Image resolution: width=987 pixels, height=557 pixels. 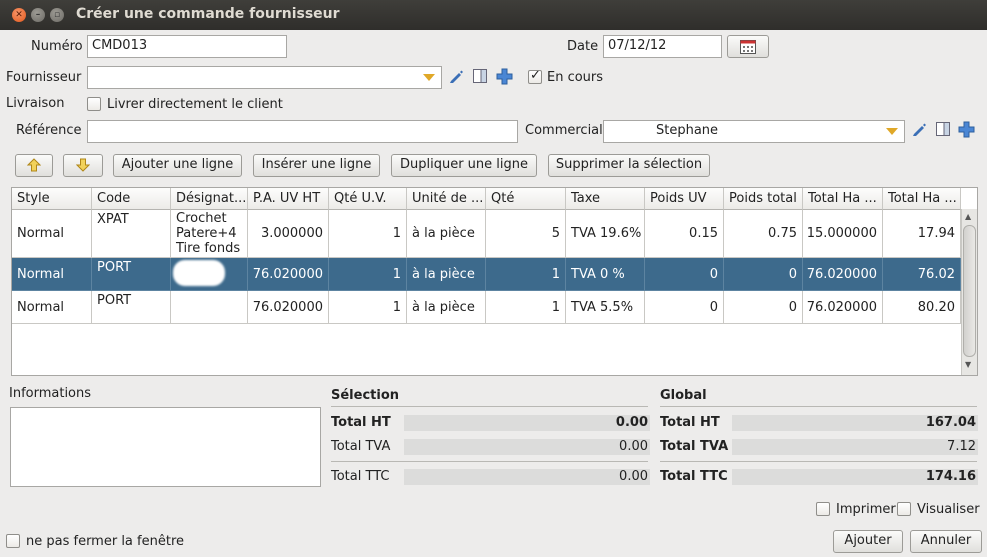 I want to click on calendar-icon, so click(x=748, y=47).